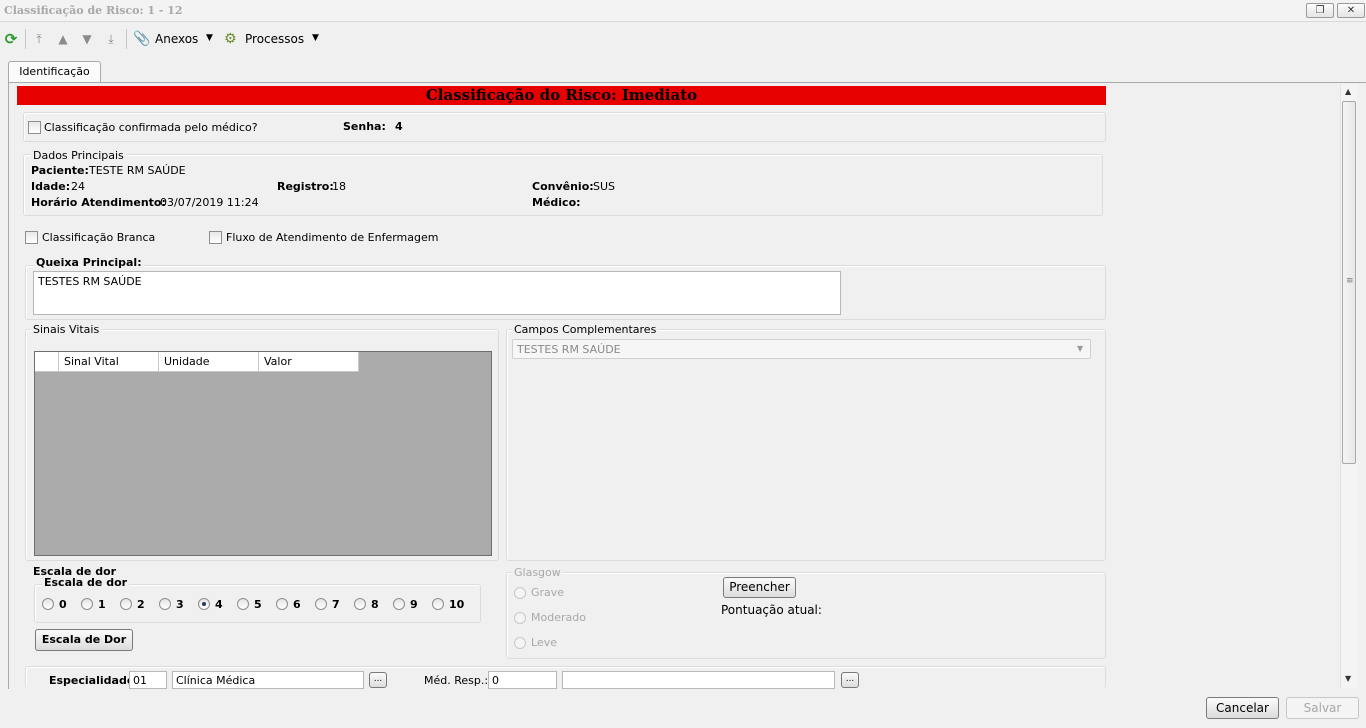  What do you see at coordinates (520, 593) in the screenshot?
I see `glasgow-radio-grave` at bounding box center [520, 593].